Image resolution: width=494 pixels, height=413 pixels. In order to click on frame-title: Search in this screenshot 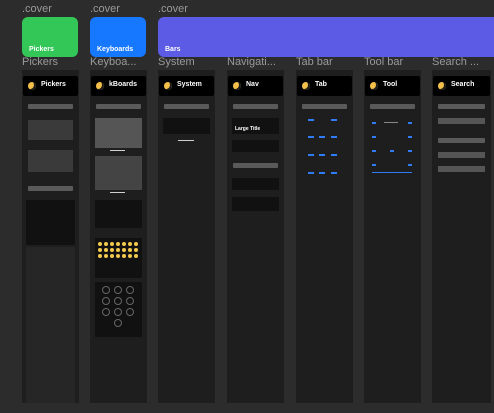, I will do `click(463, 84)`.